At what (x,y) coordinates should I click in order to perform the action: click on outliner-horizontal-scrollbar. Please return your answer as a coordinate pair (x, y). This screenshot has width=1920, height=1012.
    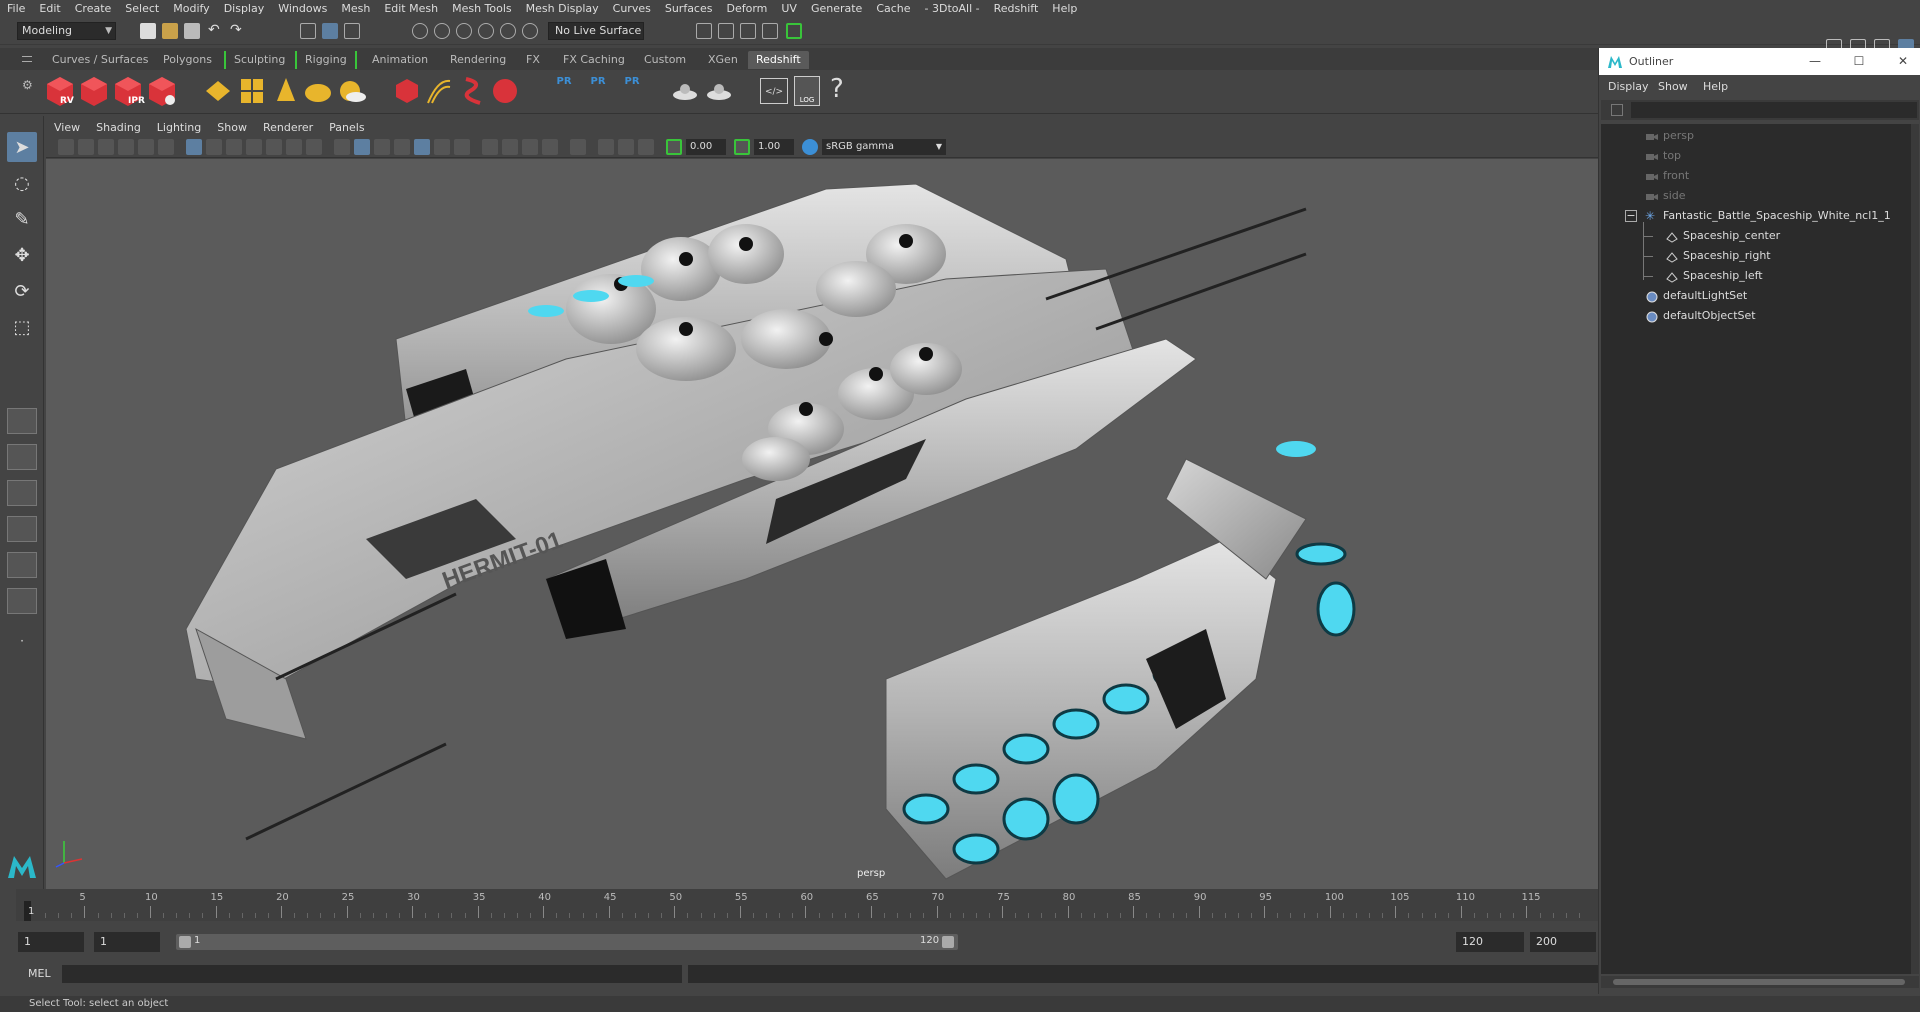
    Looking at the image, I should click on (1760, 982).